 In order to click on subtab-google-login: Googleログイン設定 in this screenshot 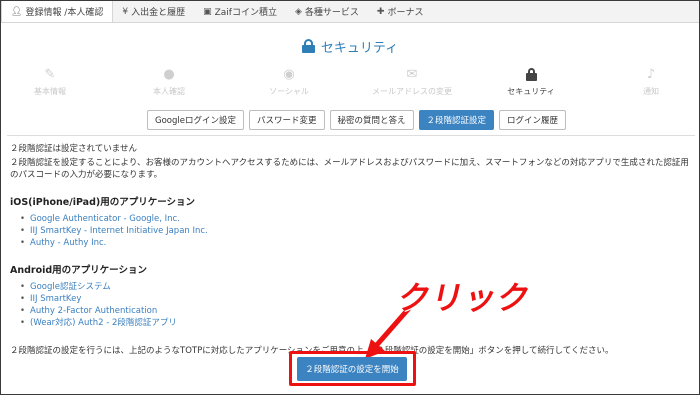, I will do `click(195, 120)`.